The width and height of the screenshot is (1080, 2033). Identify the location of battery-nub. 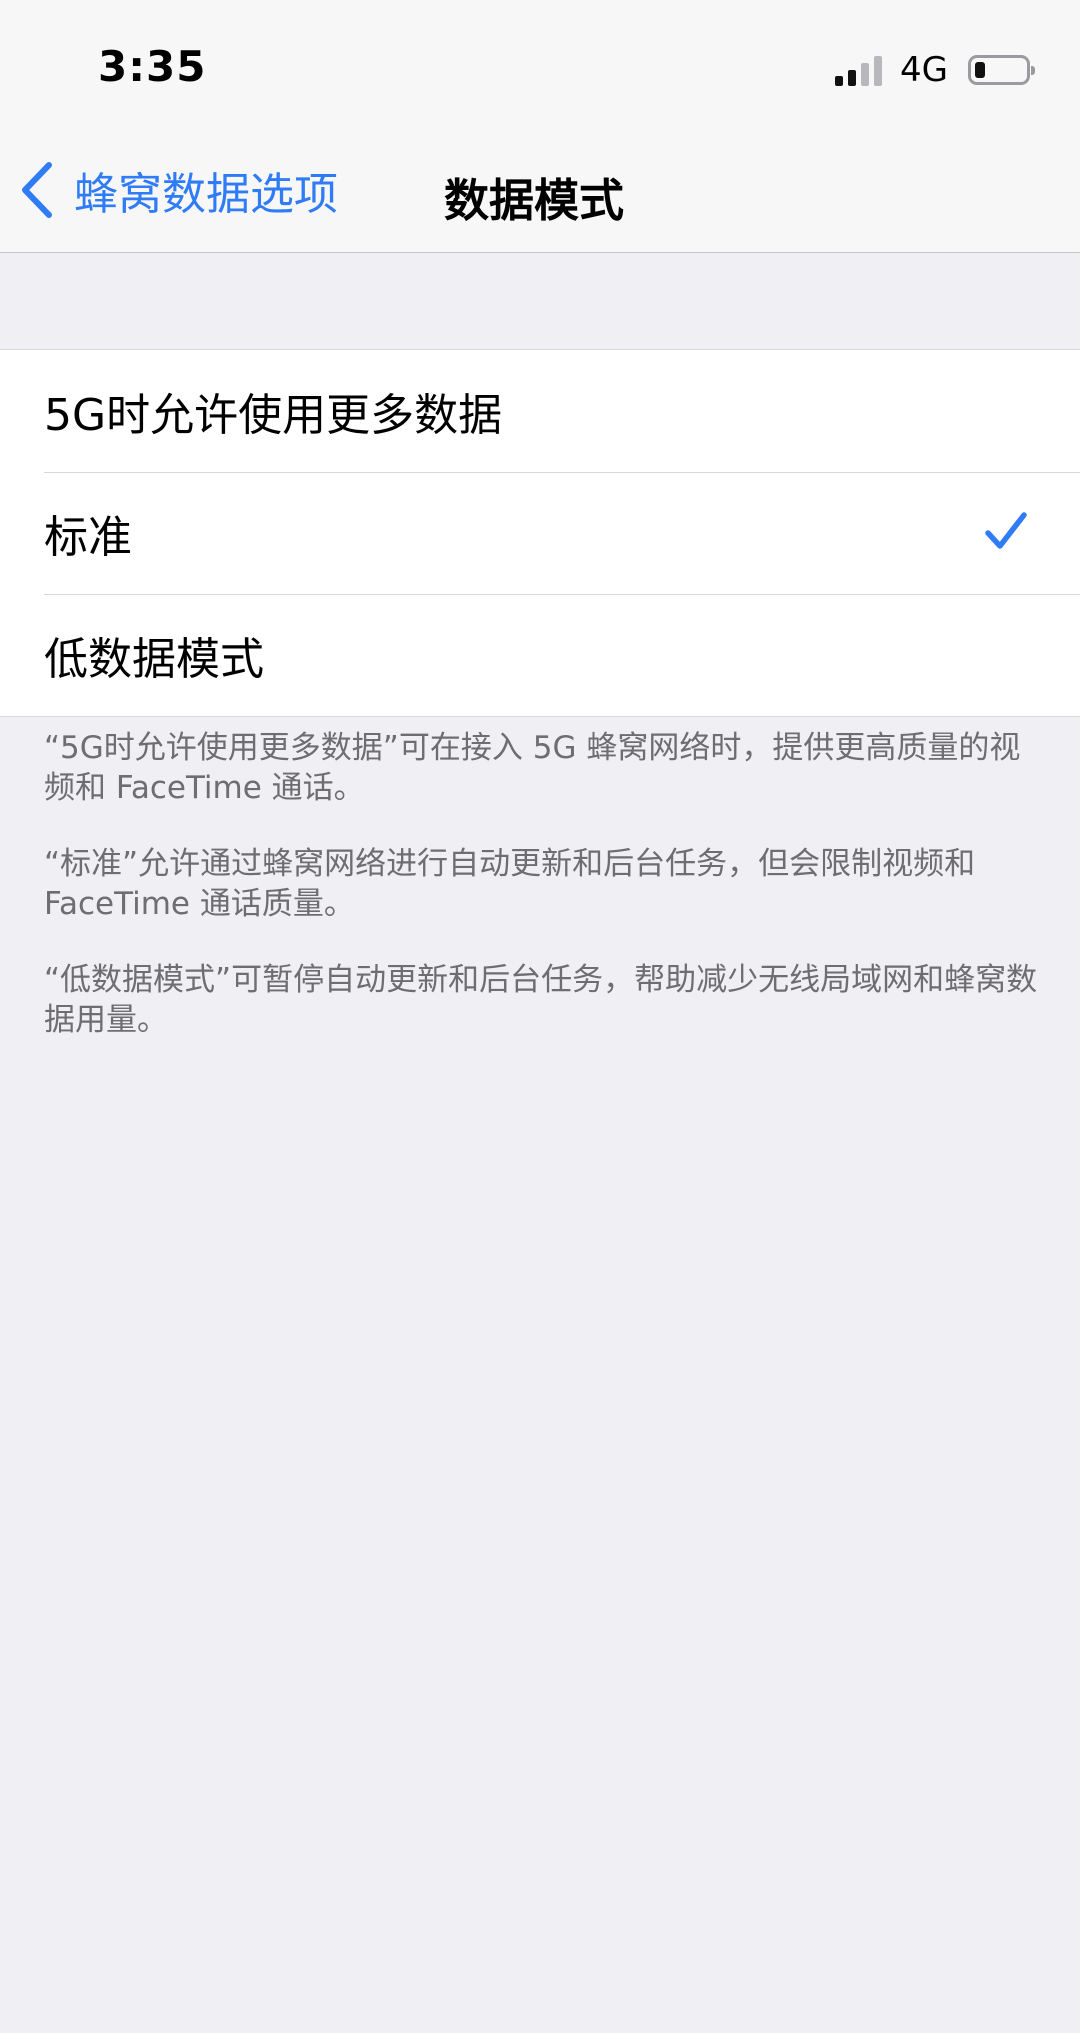
(1033, 70).